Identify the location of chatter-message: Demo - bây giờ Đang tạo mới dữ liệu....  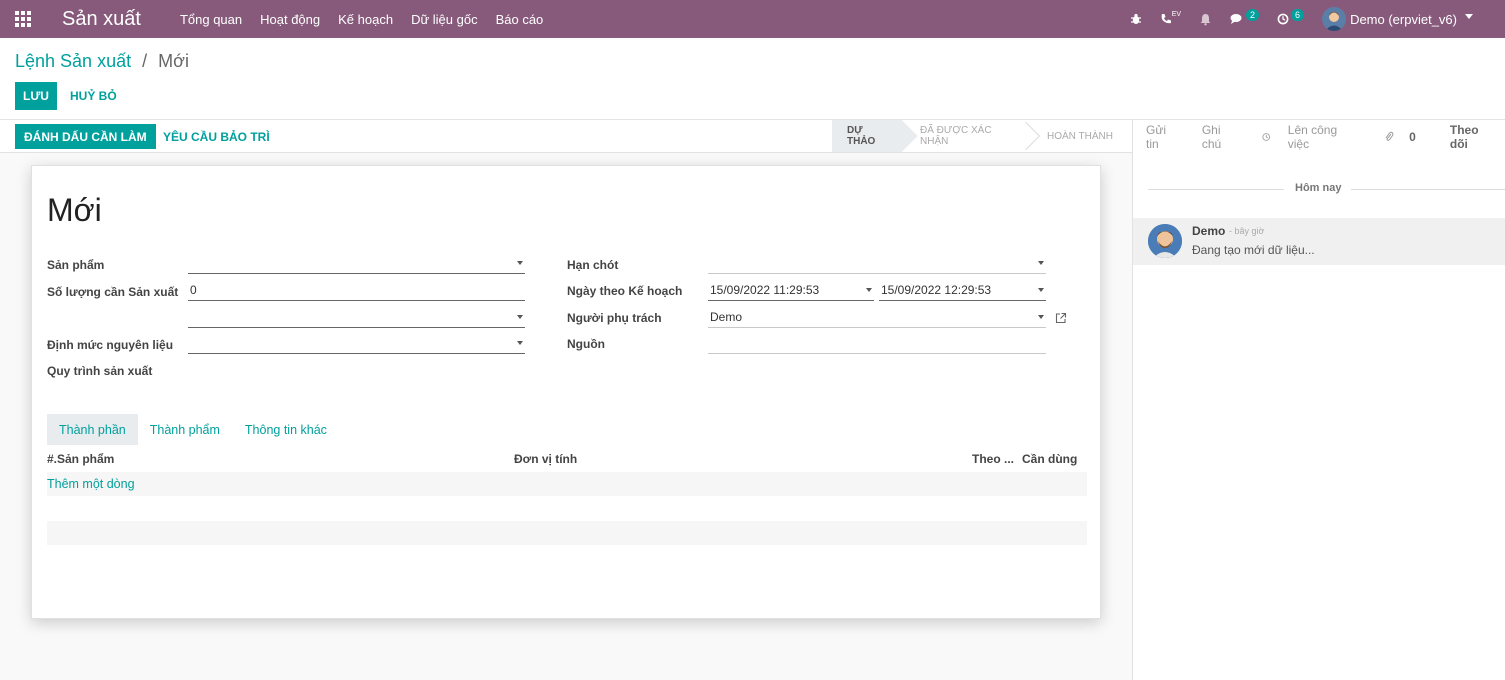
(1319, 241).